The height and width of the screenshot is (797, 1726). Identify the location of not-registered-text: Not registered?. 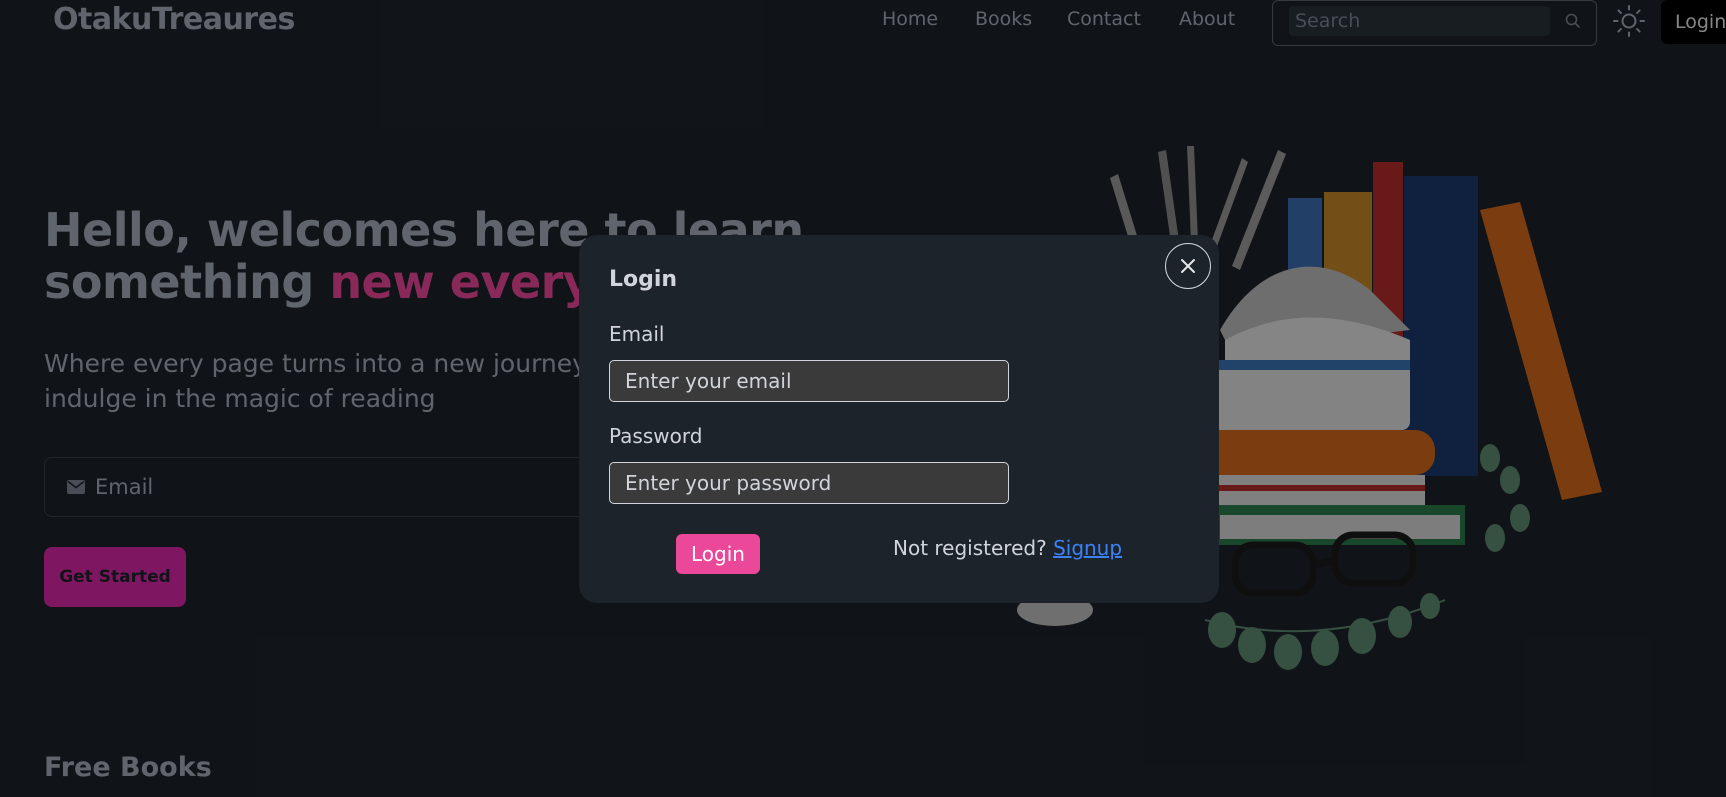
(970, 548).